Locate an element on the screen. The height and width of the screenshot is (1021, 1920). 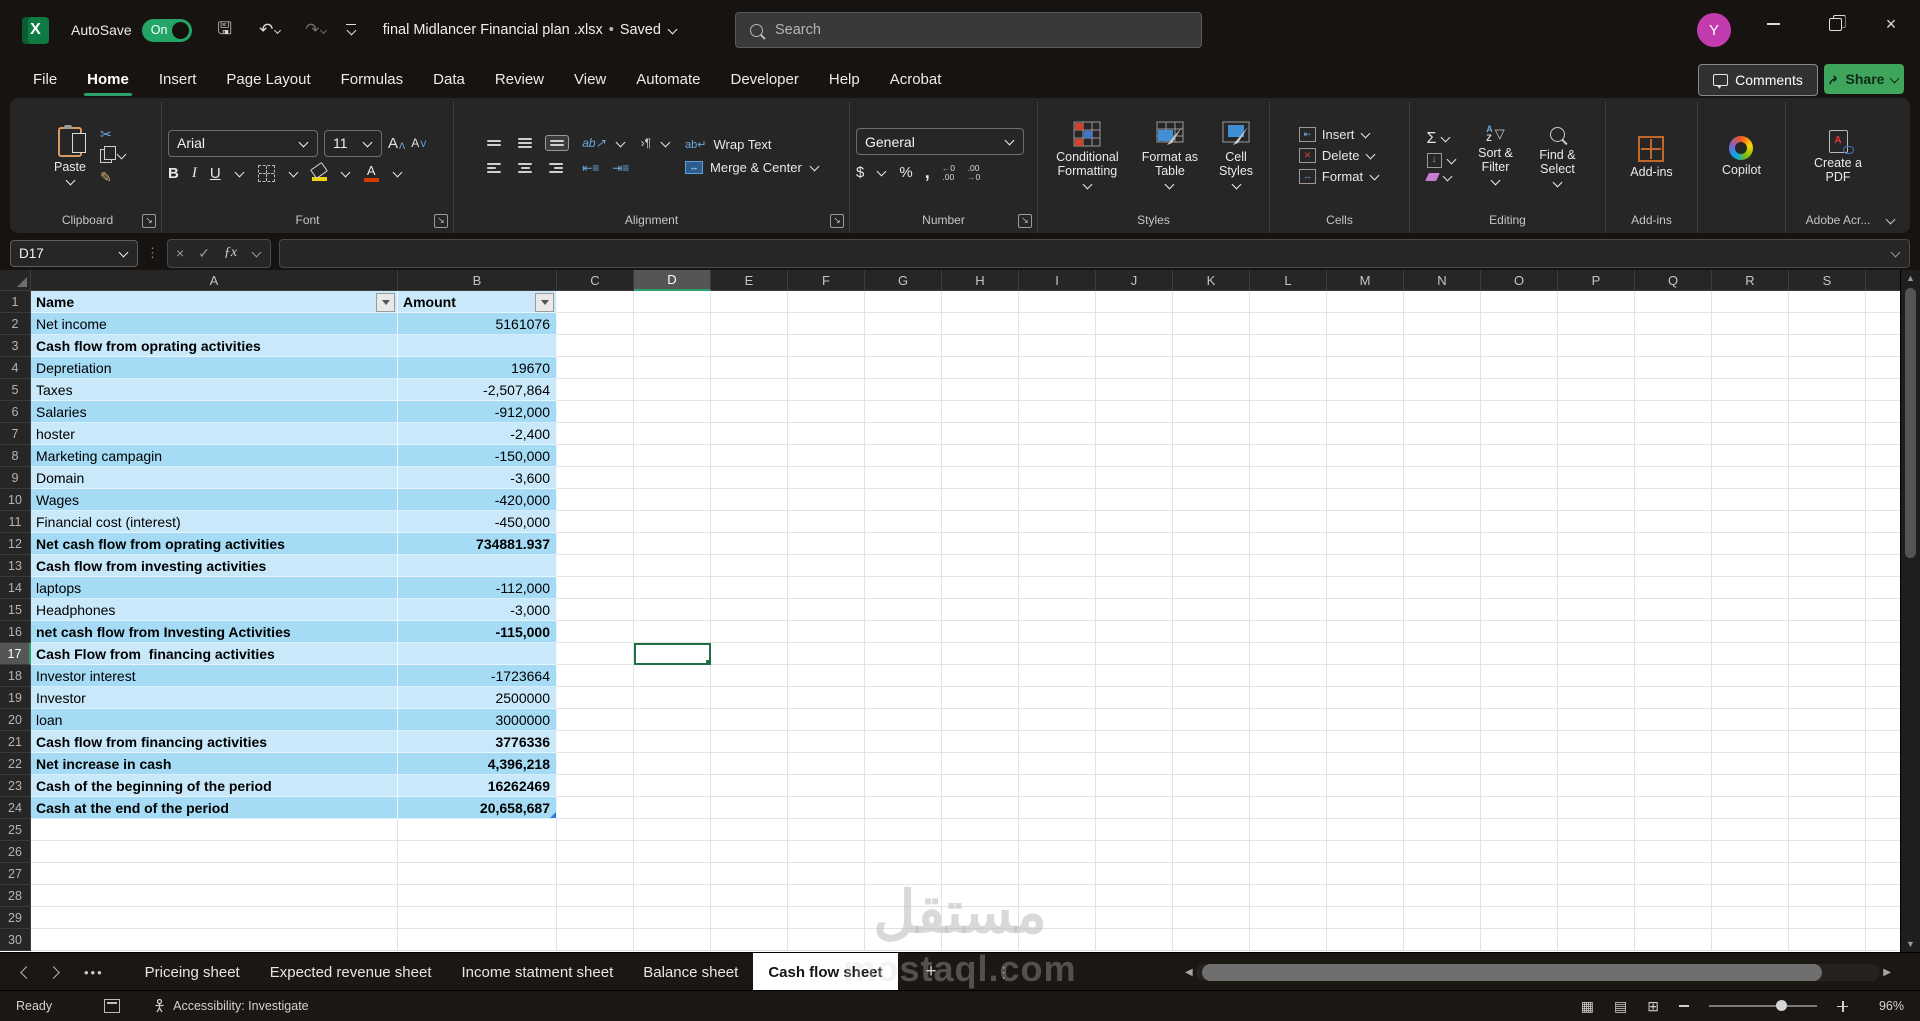
cell-S24 is located at coordinates (1827, 808).